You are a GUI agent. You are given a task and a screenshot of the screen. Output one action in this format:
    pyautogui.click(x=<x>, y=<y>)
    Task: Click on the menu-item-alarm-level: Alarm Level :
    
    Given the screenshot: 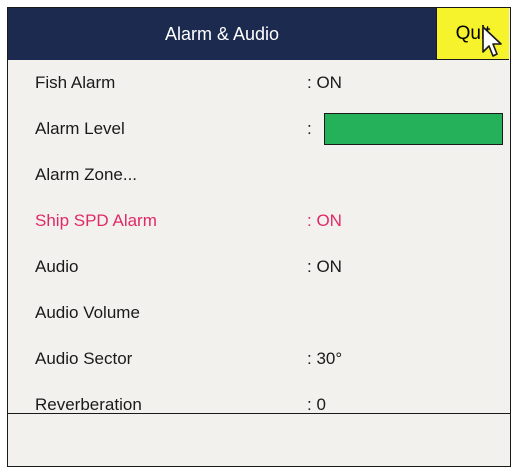 What is the action you would take?
    pyautogui.click(x=259, y=129)
    